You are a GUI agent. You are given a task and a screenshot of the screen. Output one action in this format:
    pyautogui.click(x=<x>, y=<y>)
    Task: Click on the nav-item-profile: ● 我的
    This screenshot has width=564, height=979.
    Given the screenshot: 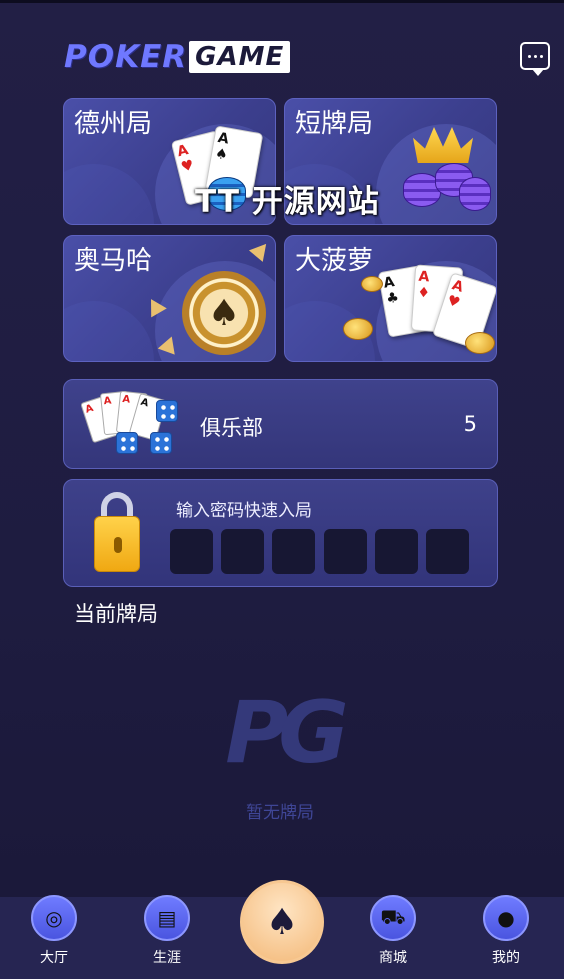 What is the action you would take?
    pyautogui.click(x=506, y=931)
    